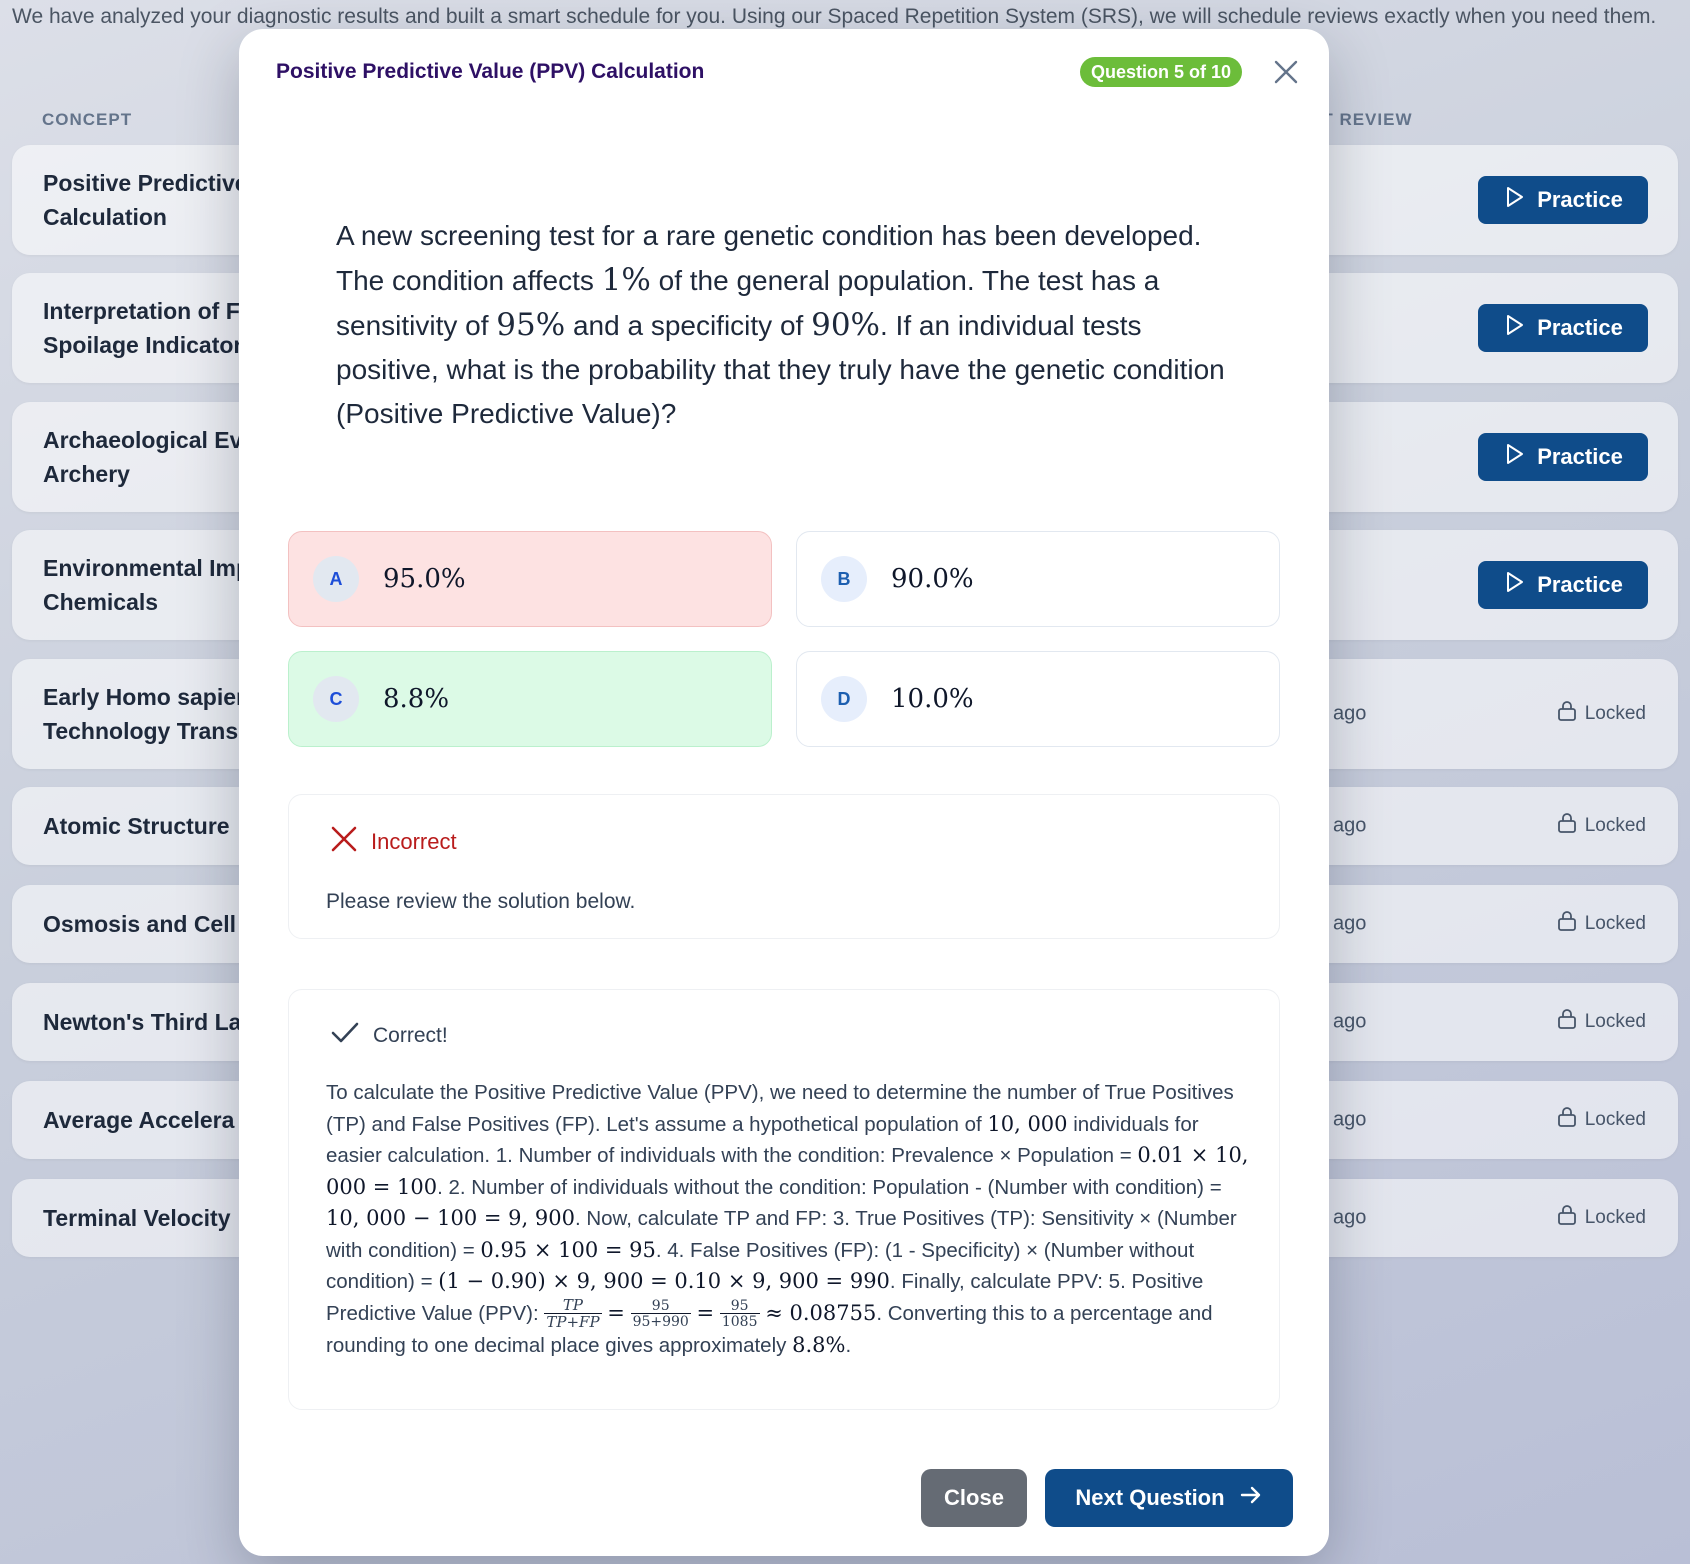  What do you see at coordinates (660, 1314) in the screenshot?
I see `fraction: 95 95+990` at bounding box center [660, 1314].